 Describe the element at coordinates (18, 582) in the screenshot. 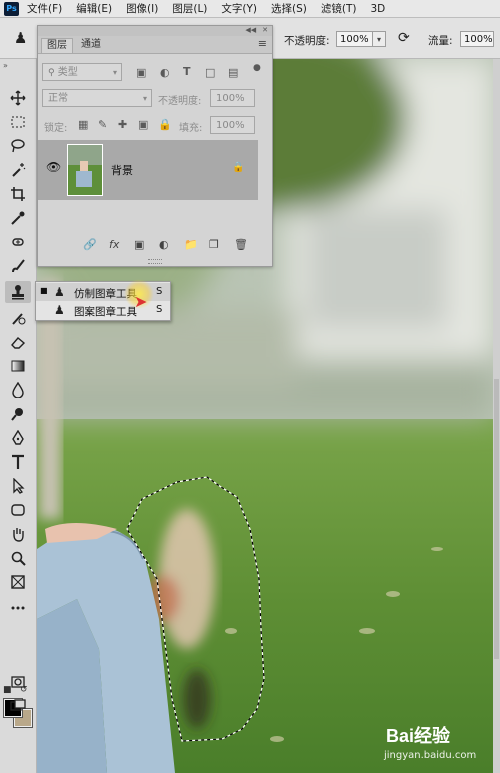

I see `frame-tool-icon` at that location.